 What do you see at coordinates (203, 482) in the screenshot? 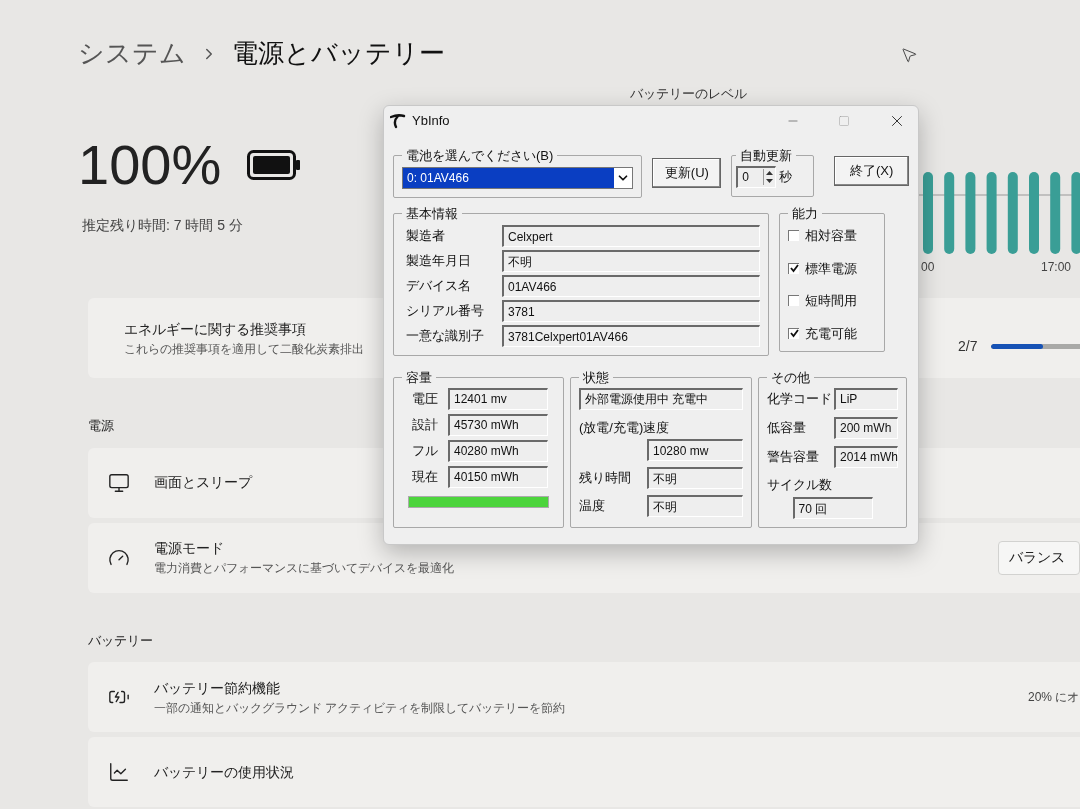
I see `card-title: 画面とスリープ` at bounding box center [203, 482].